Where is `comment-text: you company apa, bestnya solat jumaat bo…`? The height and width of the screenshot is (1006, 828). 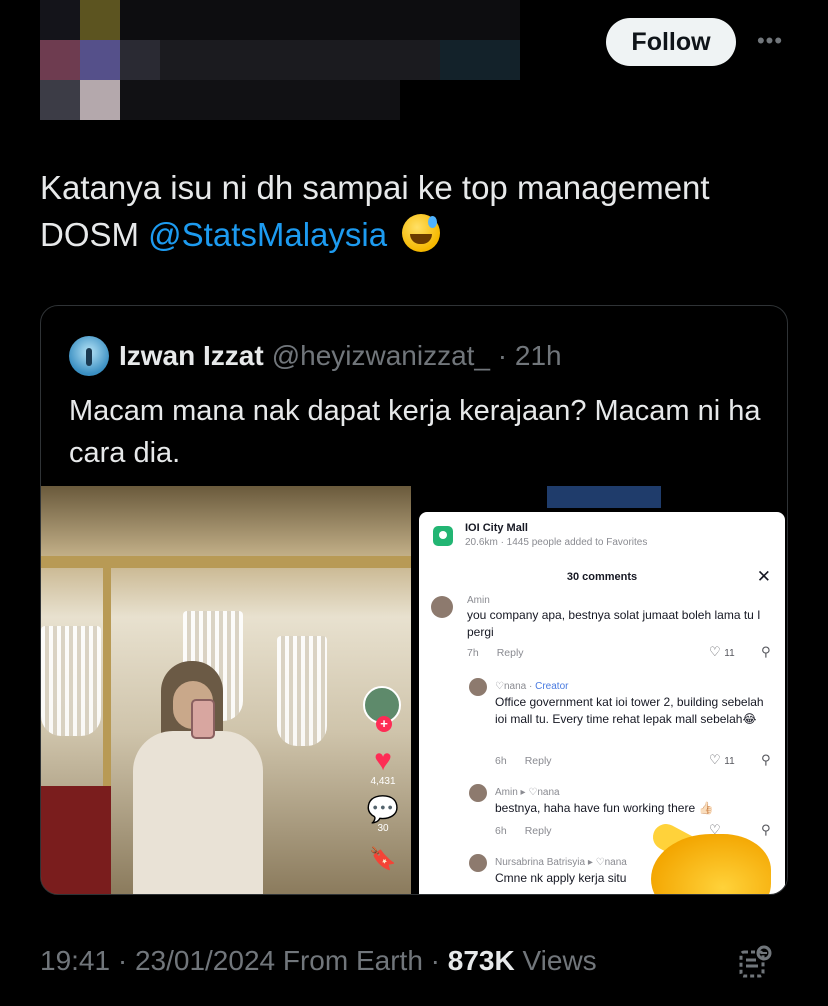 comment-text: you company apa, bestnya solat jumaat bo… is located at coordinates (614, 623).